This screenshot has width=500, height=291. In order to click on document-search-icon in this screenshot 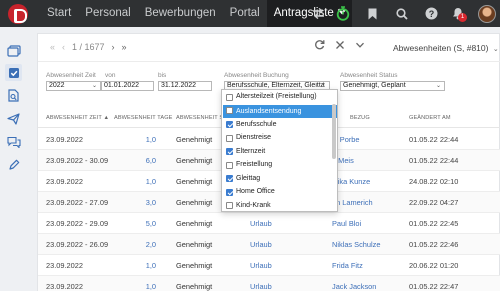, I will do `click(13, 95)`.